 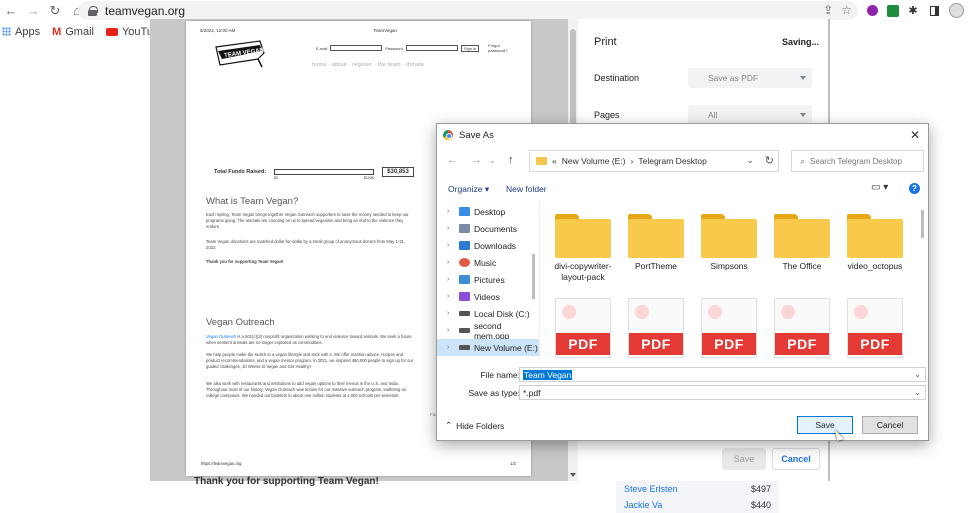 I want to click on list-item: The Office, so click(x=802, y=243).